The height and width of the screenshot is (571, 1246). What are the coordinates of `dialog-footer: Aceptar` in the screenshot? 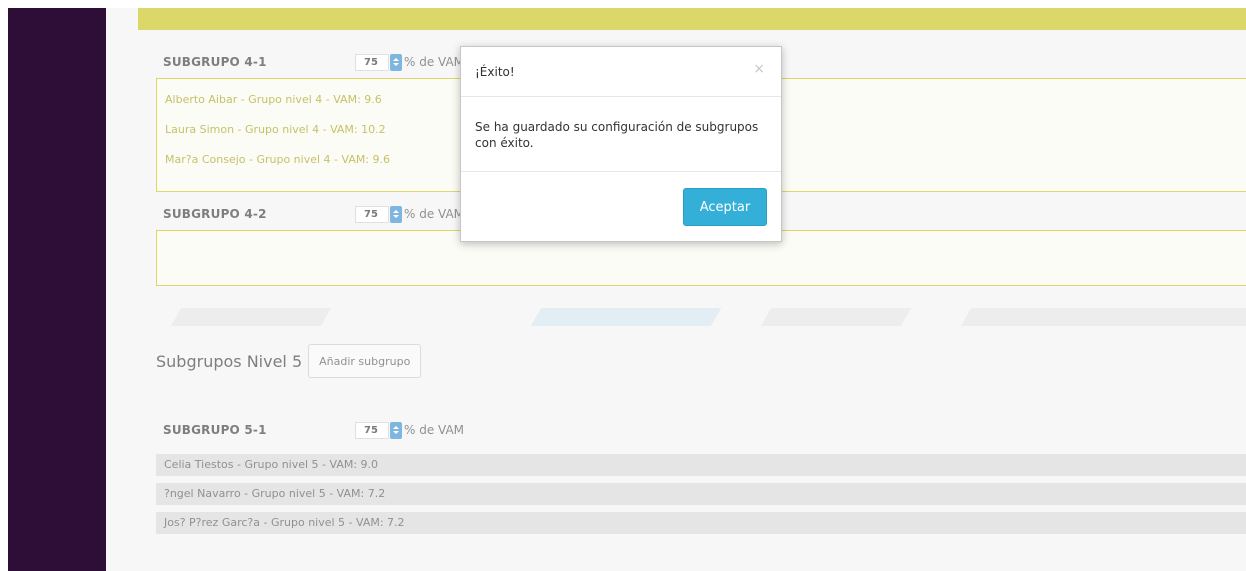 It's located at (621, 207).